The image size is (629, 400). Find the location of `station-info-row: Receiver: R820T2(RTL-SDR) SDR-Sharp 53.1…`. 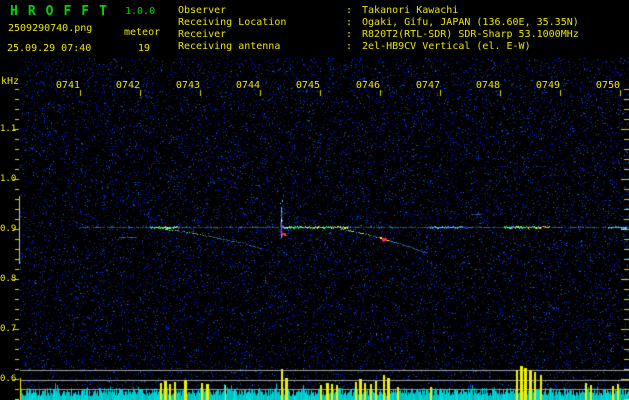

station-info-row: Receiver: R820T2(RTL-SDR) SDR-Sharp 53.1… is located at coordinates (403, 35).